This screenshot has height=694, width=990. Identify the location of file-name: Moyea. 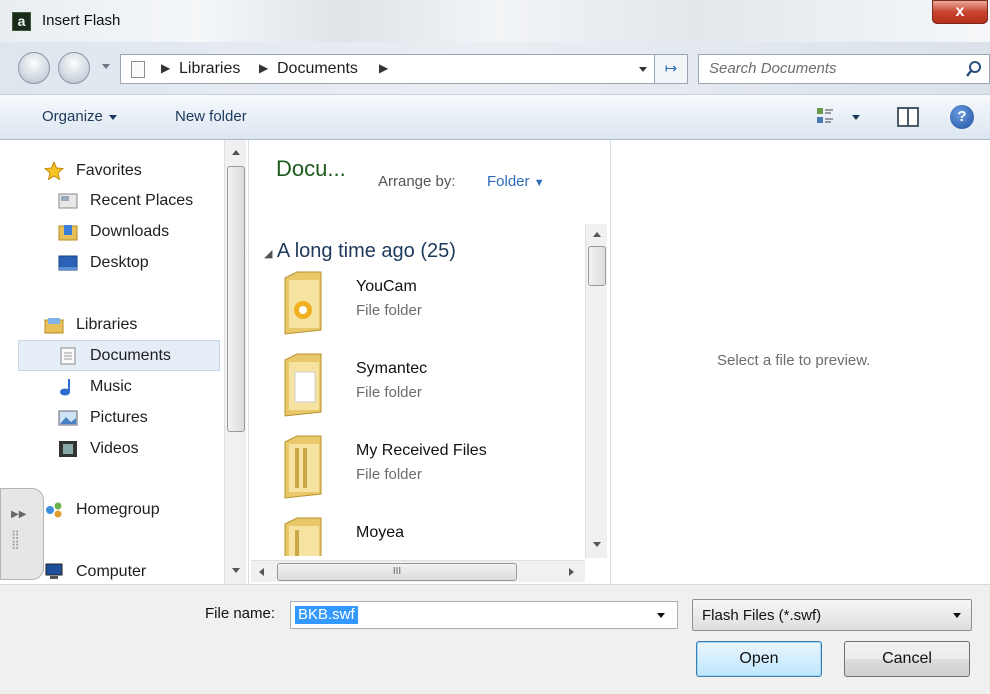
(380, 532).